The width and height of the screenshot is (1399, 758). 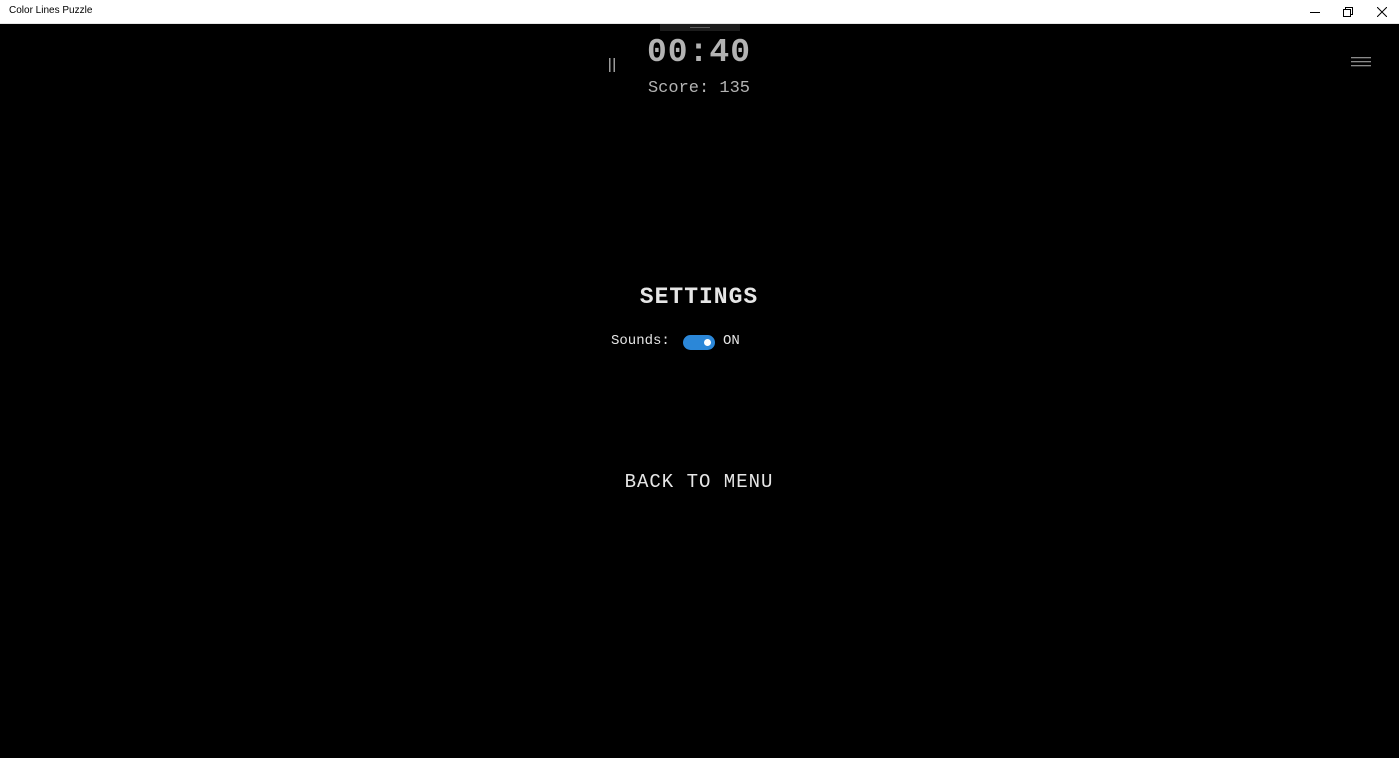 What do you see at coordinates (731, 341) in the screenshot?
I see `sounds-state-label: ON` at bounding box center [731, 341].